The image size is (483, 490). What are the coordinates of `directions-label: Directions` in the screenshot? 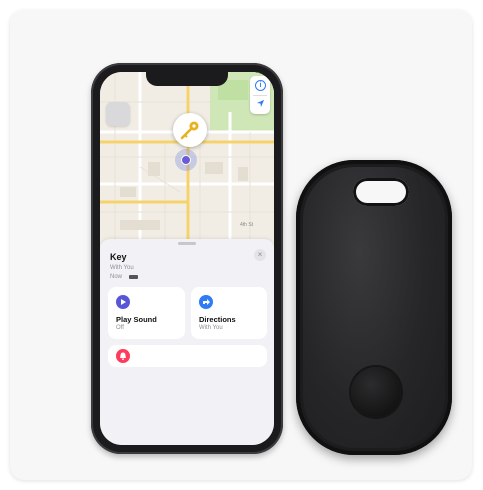 It's located at (217, 319).